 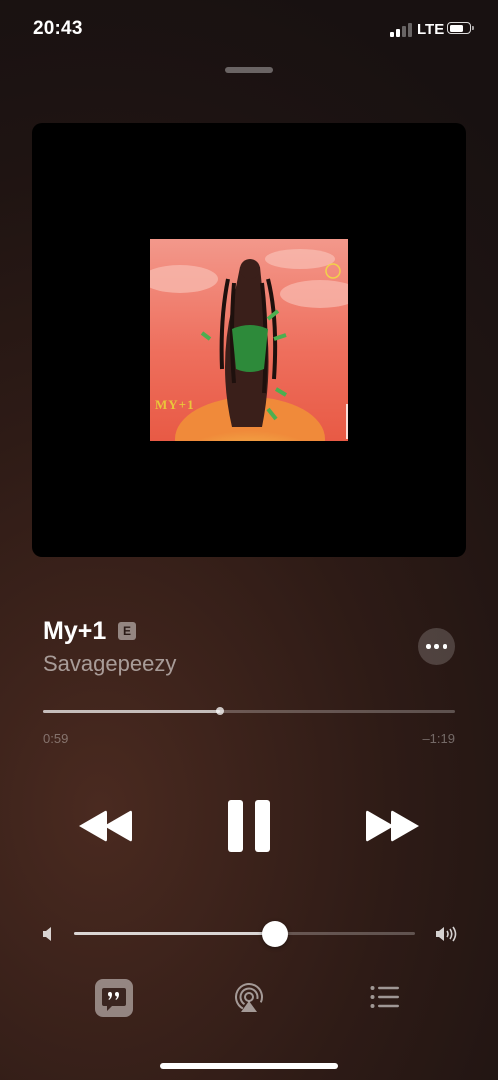 I want to click on ellipsis-icon, so click(x=428, y=646).